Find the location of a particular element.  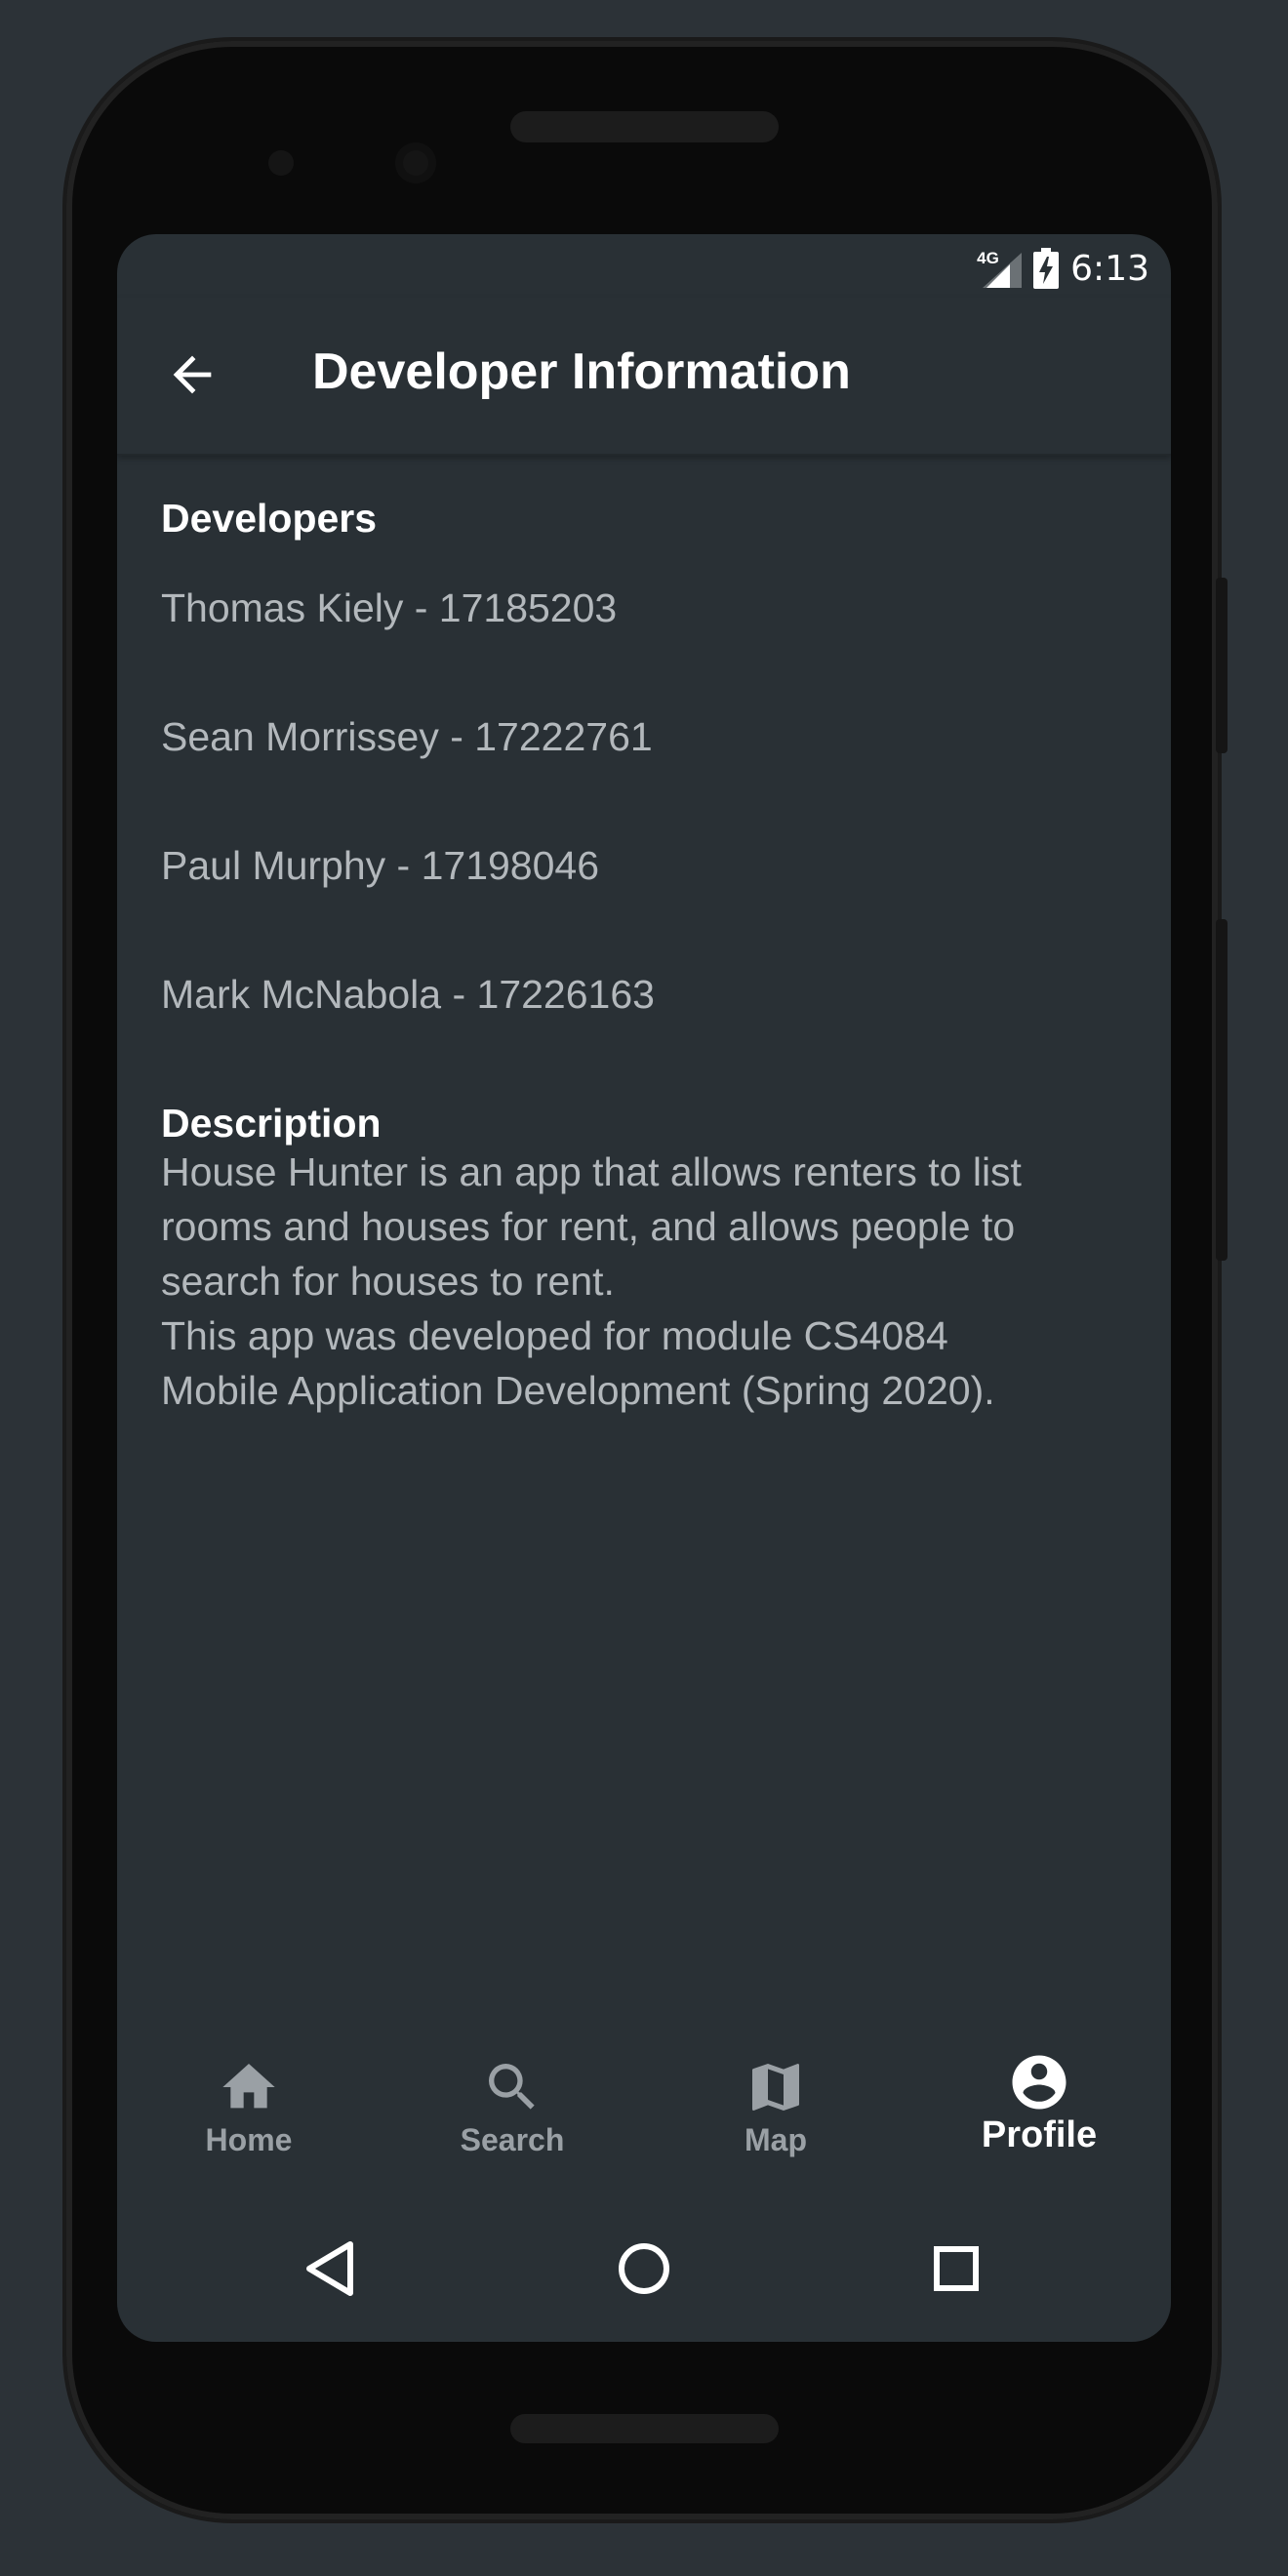

nav-profile: Profile is located at coordinates (1039, 2117).